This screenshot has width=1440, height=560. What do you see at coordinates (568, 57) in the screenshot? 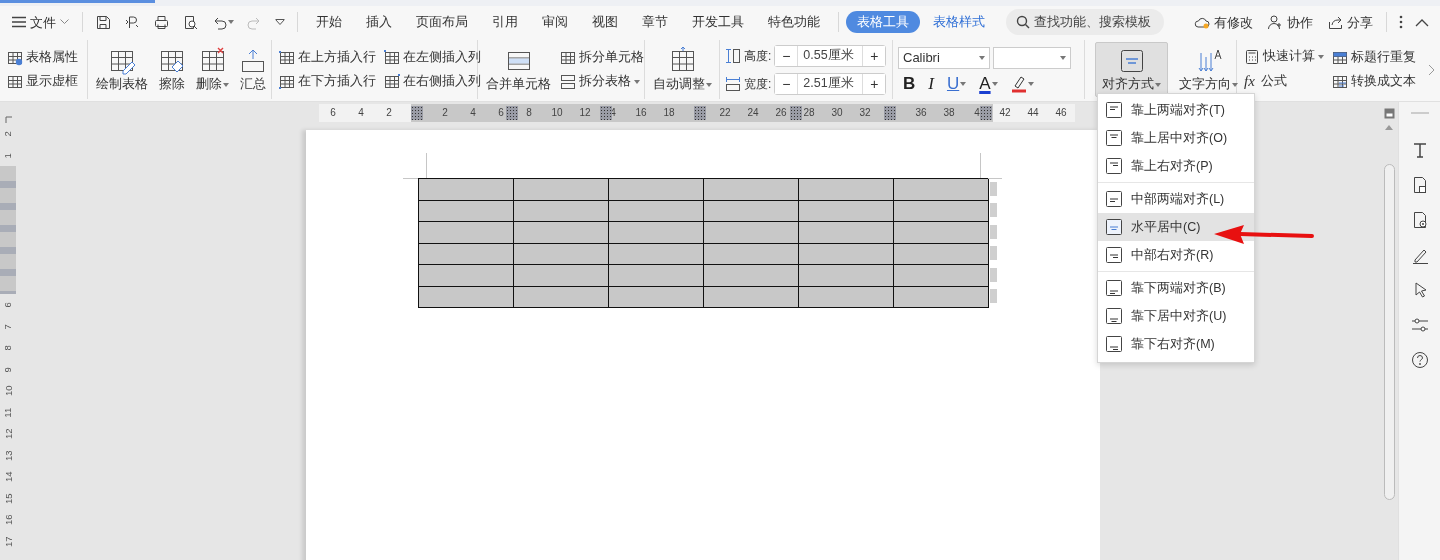
I see `split-cells-icon` at bounding box center [568, 57].